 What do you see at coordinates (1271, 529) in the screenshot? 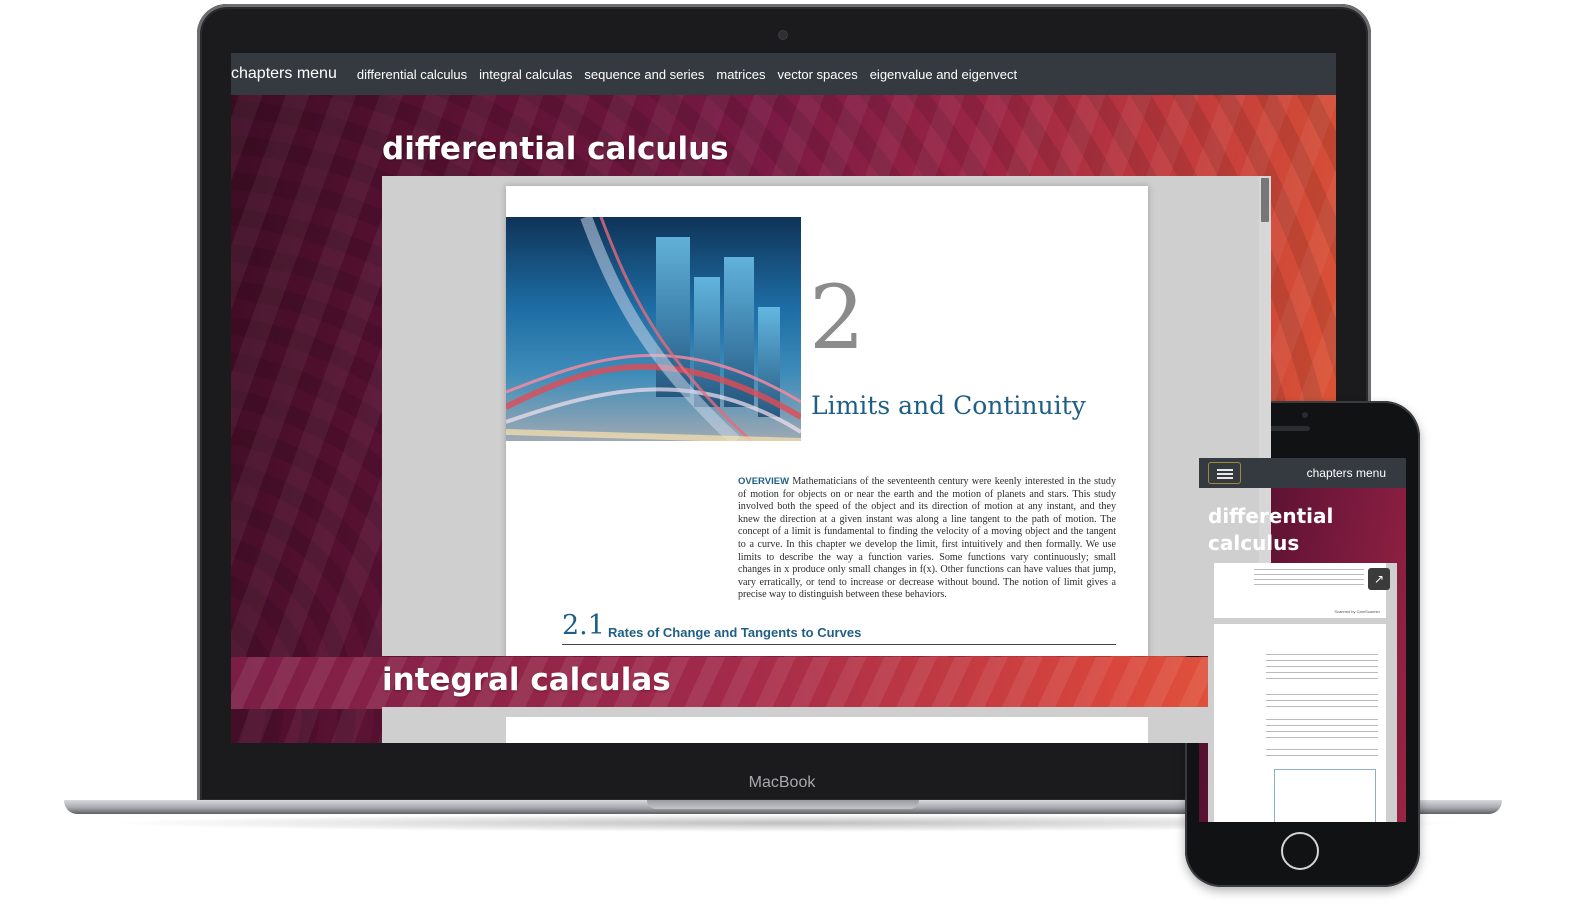
I see `phone-section-title: differential calculus` at bounding box center [1271, 529].